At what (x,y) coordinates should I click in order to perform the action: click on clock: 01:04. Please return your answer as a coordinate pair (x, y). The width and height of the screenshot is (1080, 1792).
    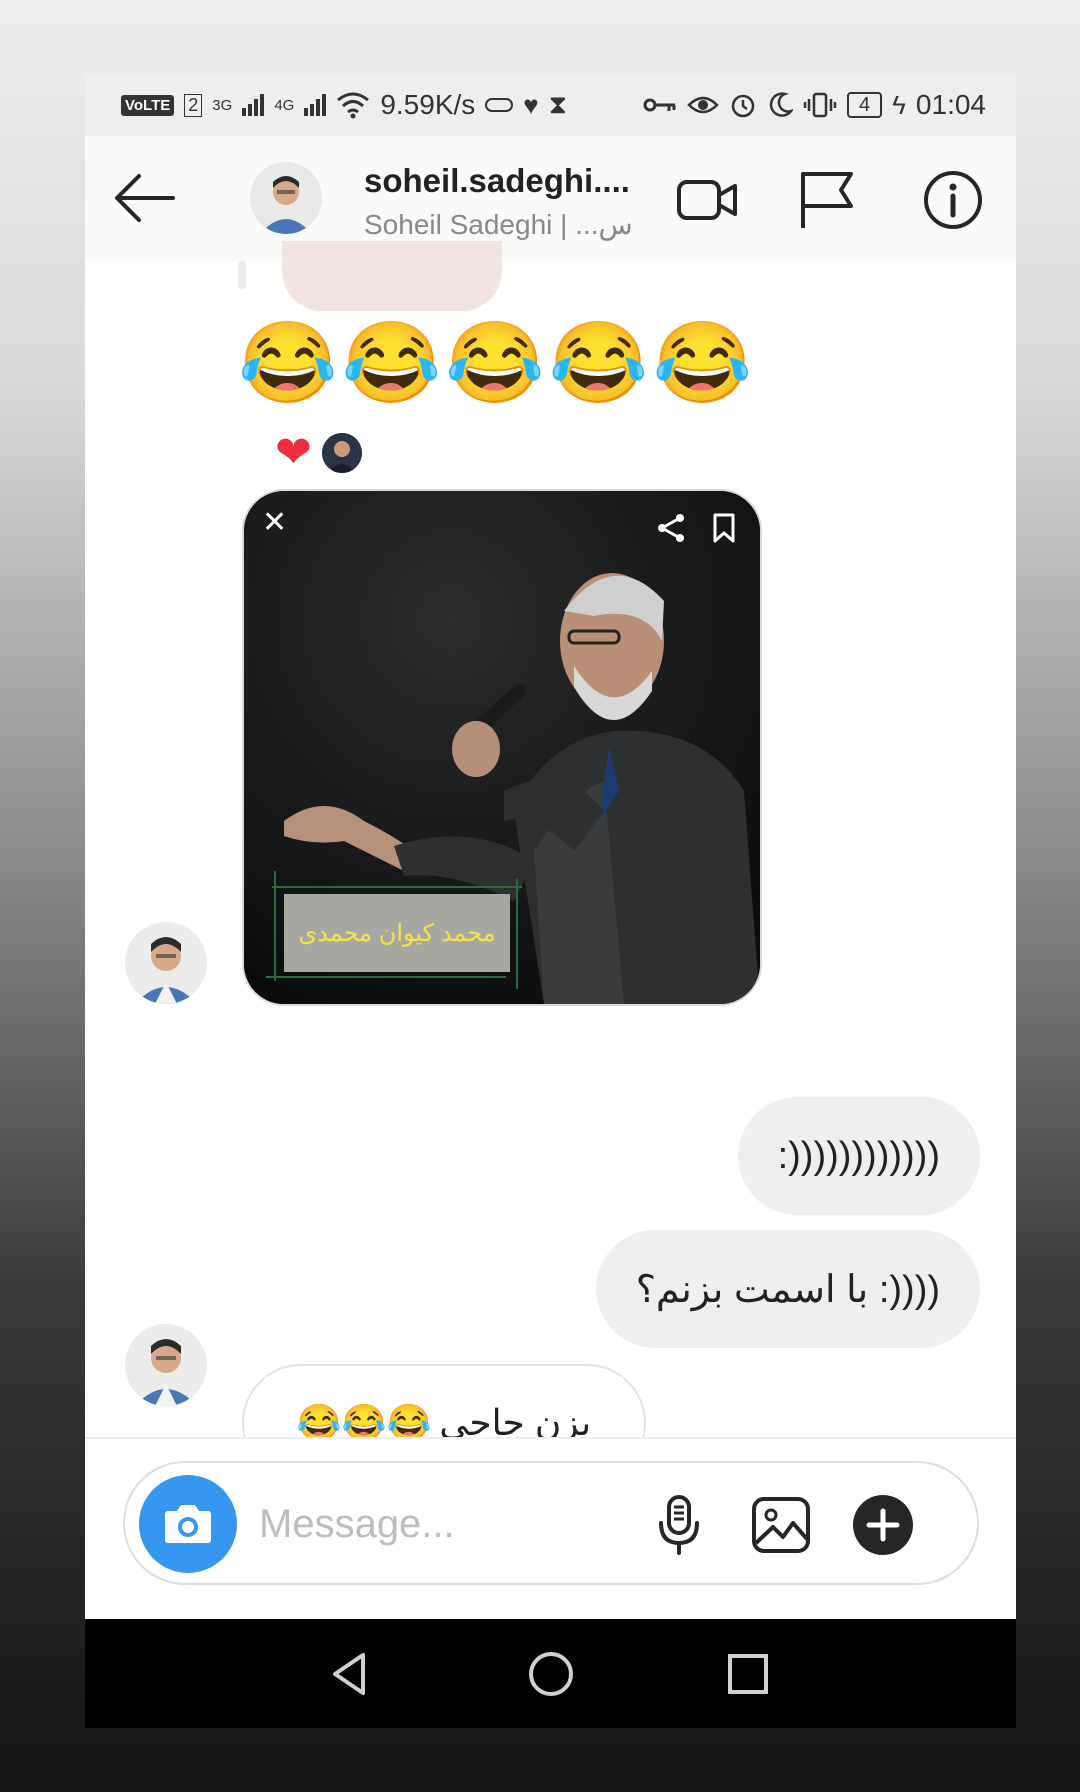
    Looking at the image, I should click on (950, 104).